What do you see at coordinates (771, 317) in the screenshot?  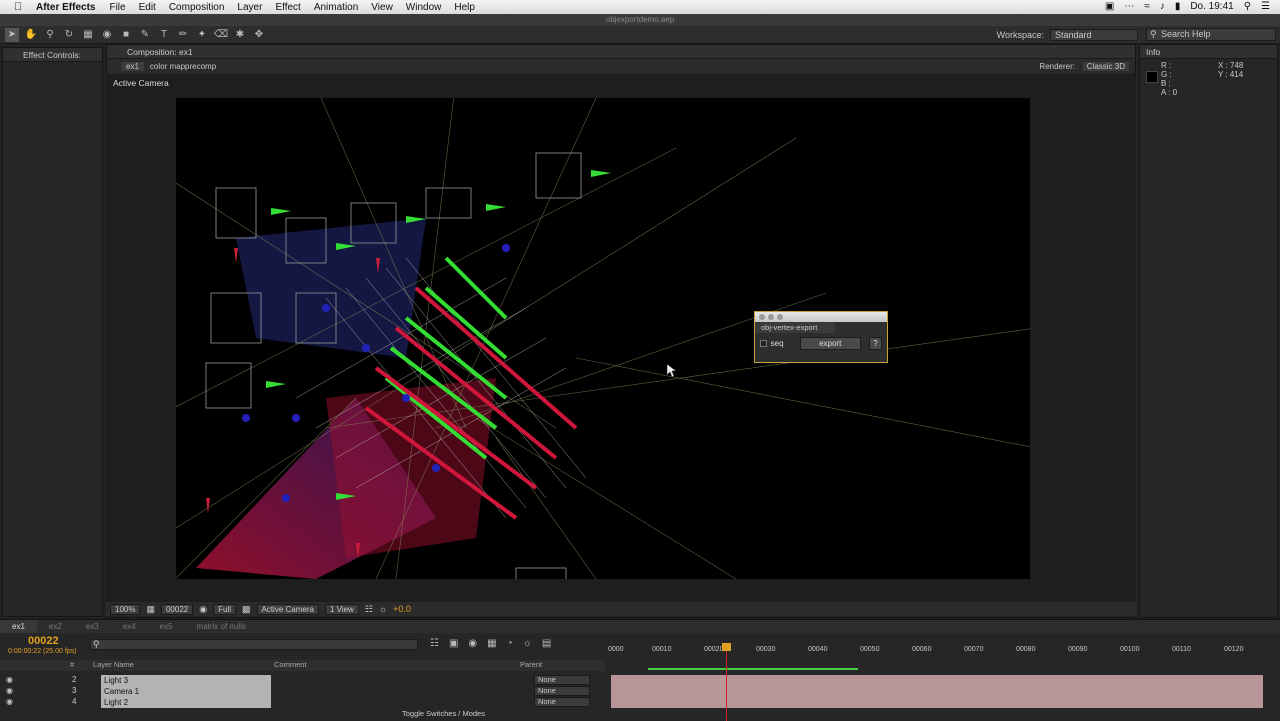 I see `minimize-icon` at bounding box center [771, 317].